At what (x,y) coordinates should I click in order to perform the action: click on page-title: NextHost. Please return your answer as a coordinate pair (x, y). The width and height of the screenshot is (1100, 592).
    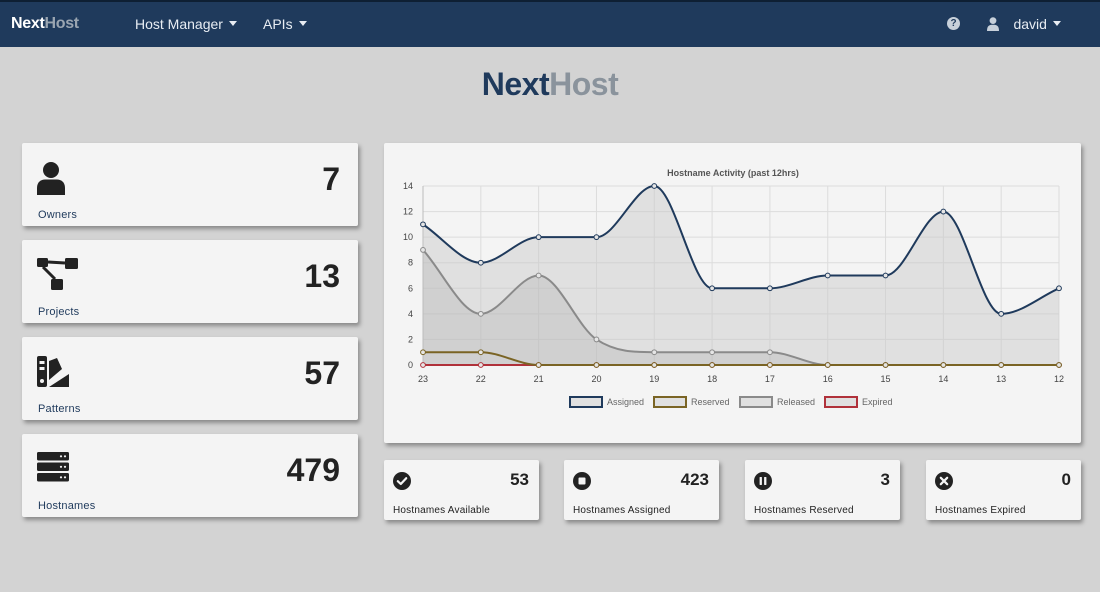
    Looking at the image, I should click on (550, 84).